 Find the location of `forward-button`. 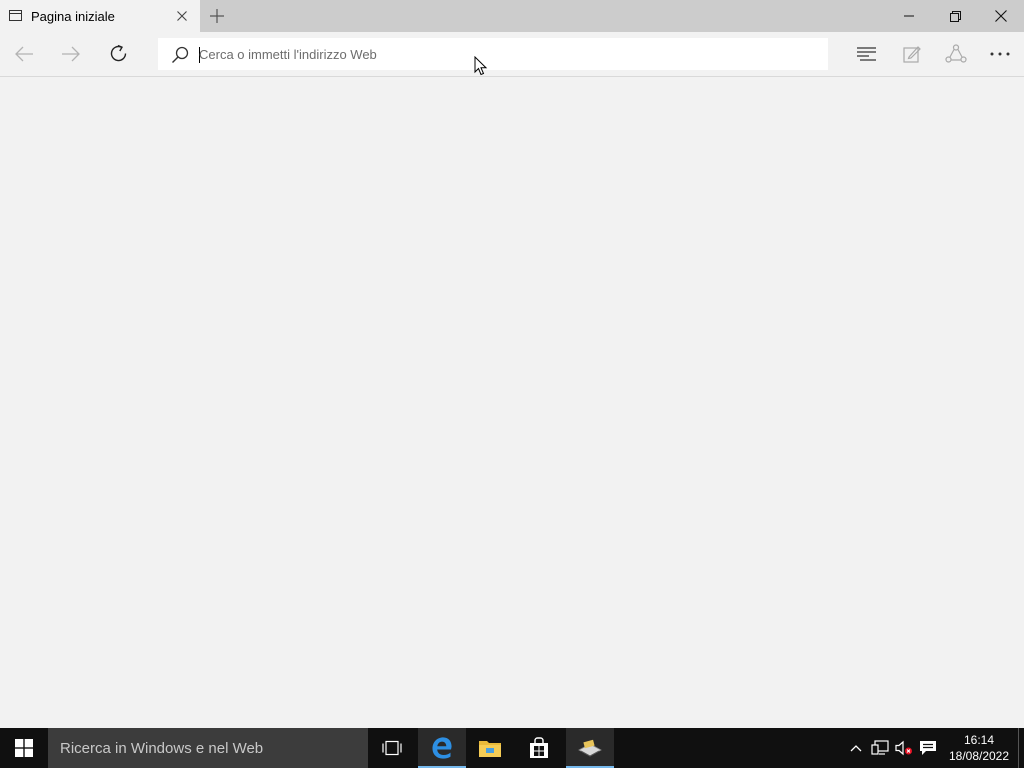

forward-button is located at coordinates (71, 54).